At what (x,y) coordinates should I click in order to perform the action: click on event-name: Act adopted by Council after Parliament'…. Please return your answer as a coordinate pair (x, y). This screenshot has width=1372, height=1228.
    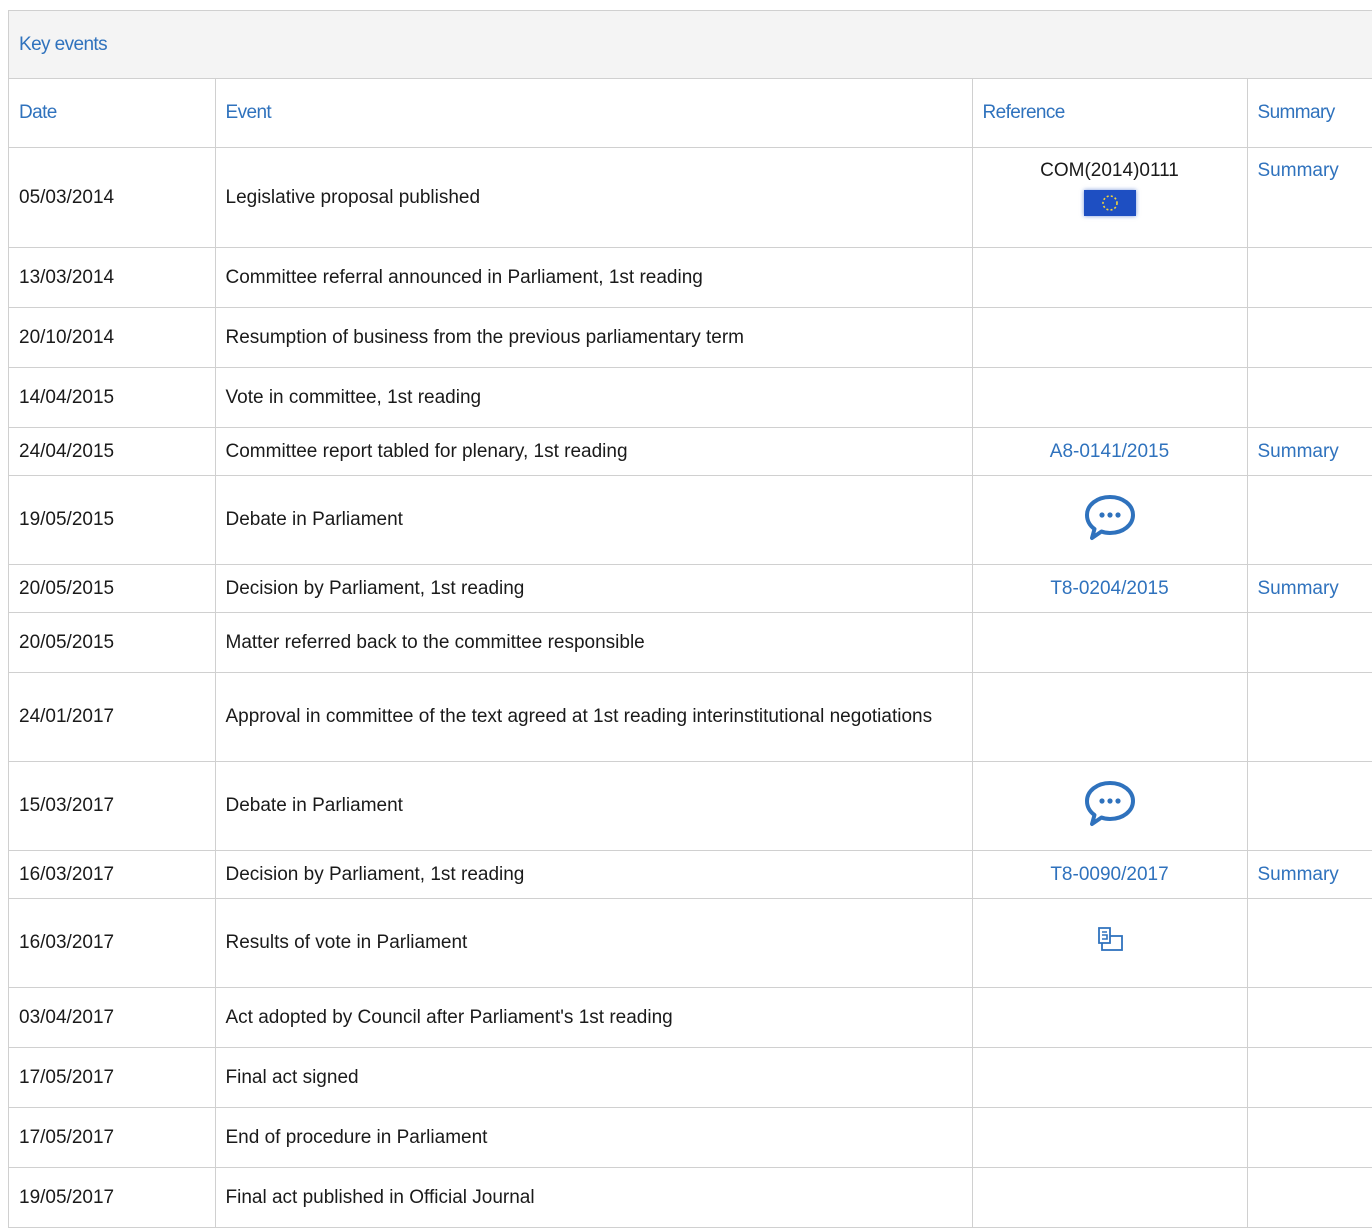
    Looking at the image, I should click on (594, 1017).